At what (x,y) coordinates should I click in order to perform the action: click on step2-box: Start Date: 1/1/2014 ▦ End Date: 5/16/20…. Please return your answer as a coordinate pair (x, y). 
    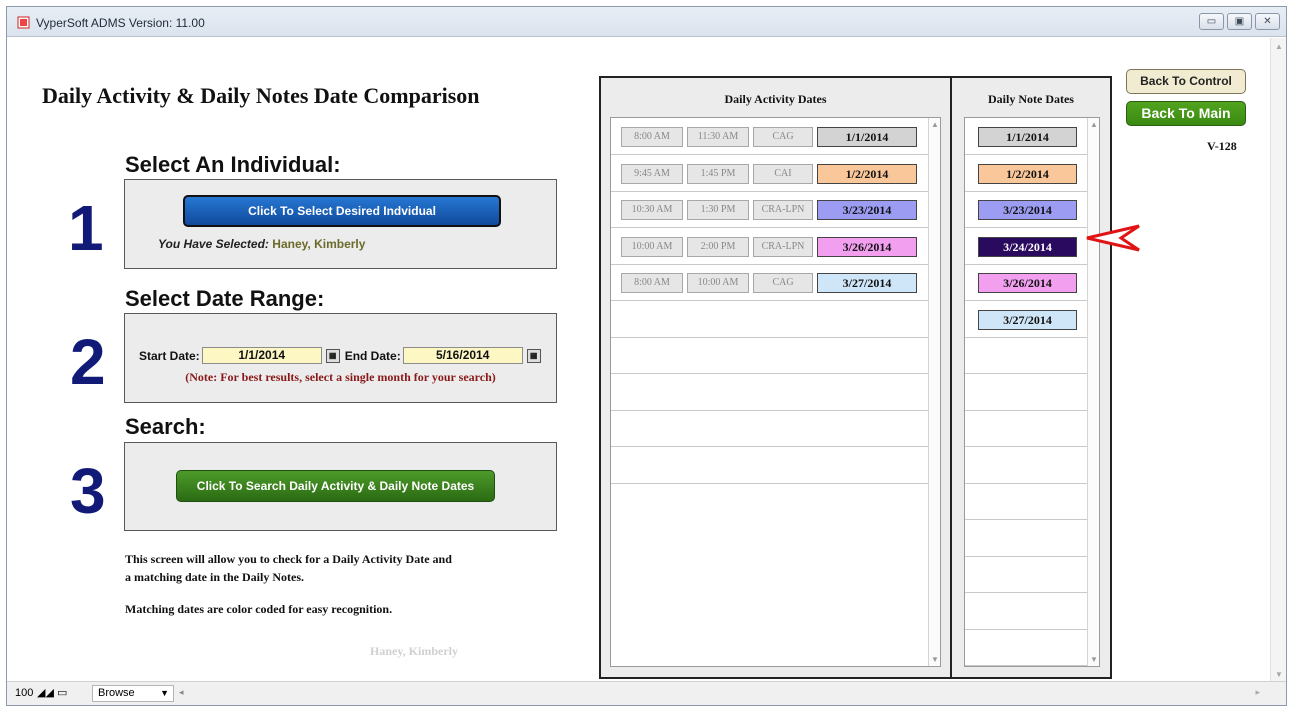
    Looking at the image, I should click on (340, 358).